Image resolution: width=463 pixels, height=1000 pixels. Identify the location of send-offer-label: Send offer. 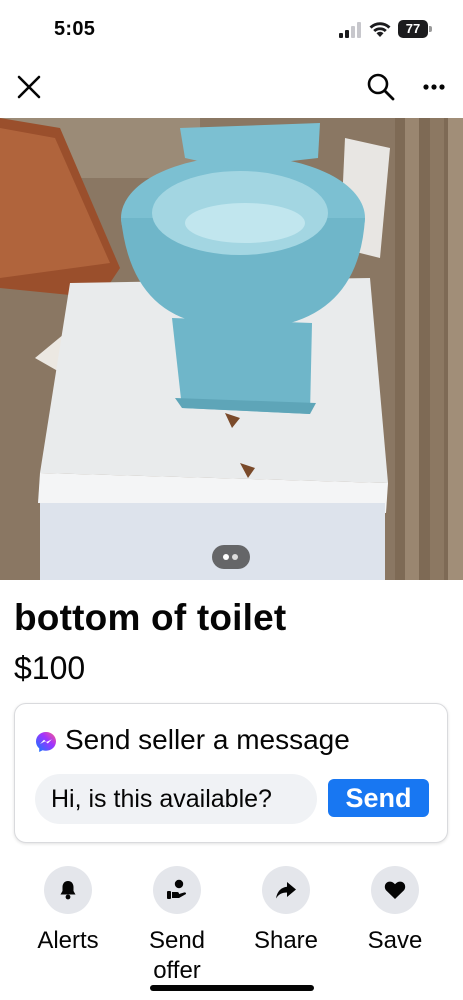
(177, 955).